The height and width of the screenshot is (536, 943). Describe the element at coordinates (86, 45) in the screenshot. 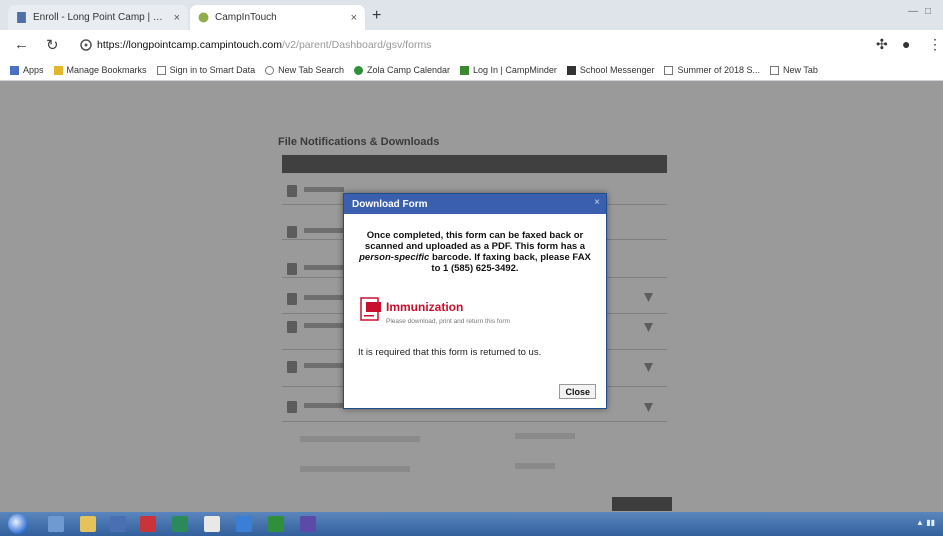

I see `site-info-icon` at that location.